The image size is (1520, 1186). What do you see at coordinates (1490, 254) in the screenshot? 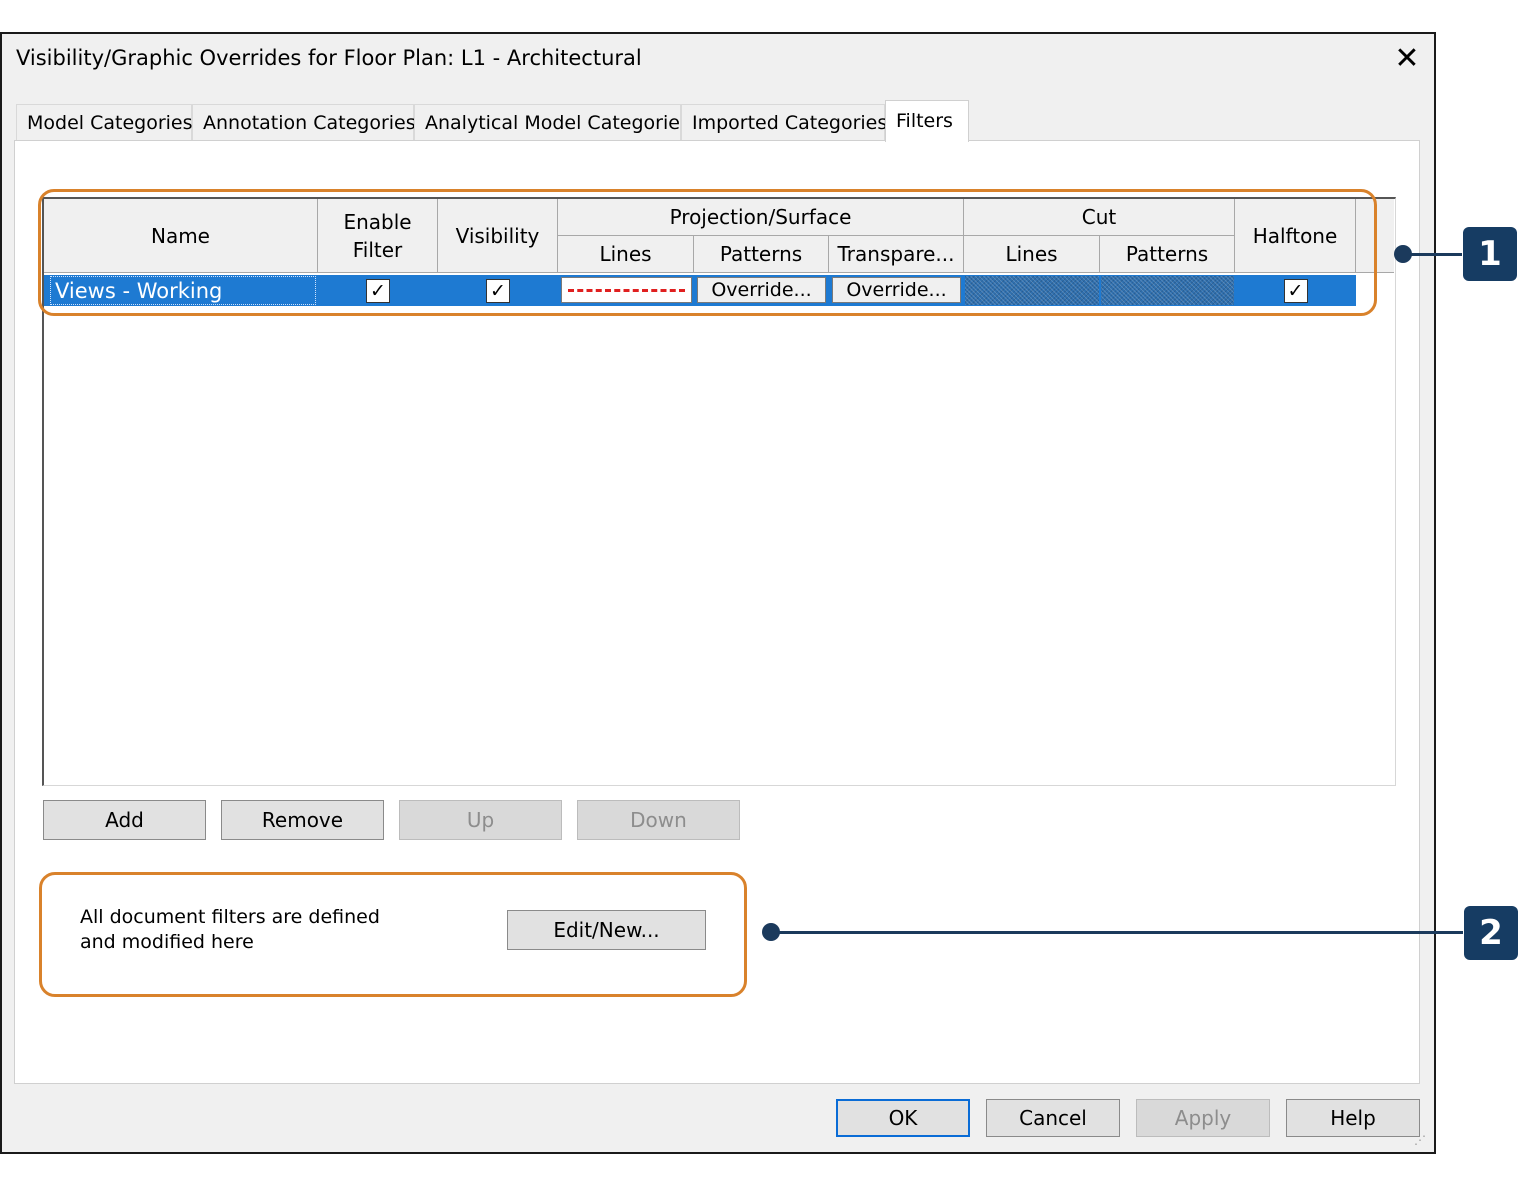
I see `callout-badge-1: 1` at bounding box center [1490, 254].